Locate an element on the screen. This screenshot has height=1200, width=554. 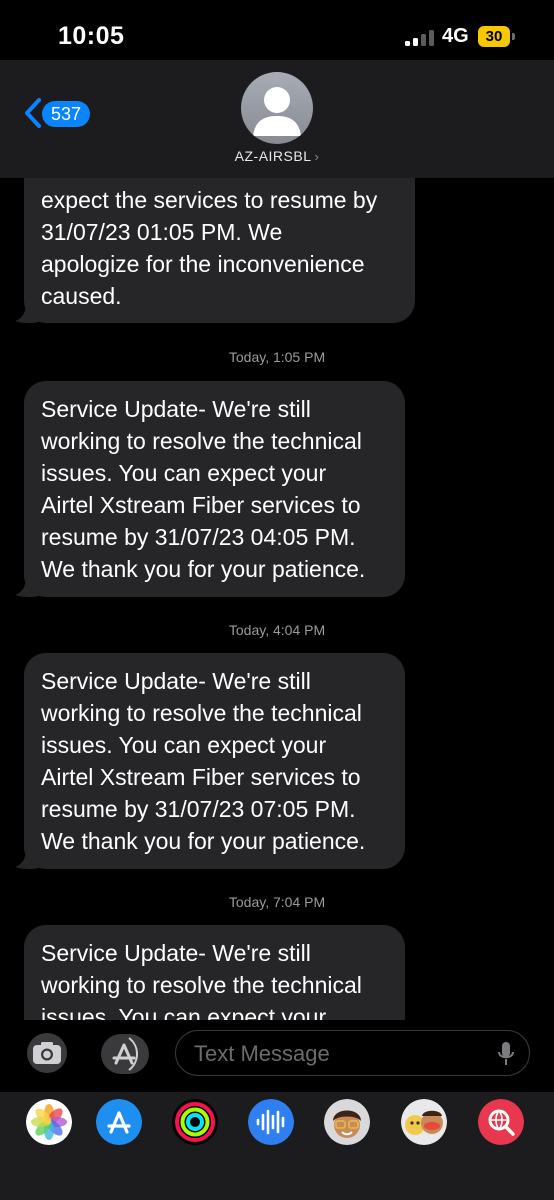
app-store-icon is located at coordinates (125, 1054).